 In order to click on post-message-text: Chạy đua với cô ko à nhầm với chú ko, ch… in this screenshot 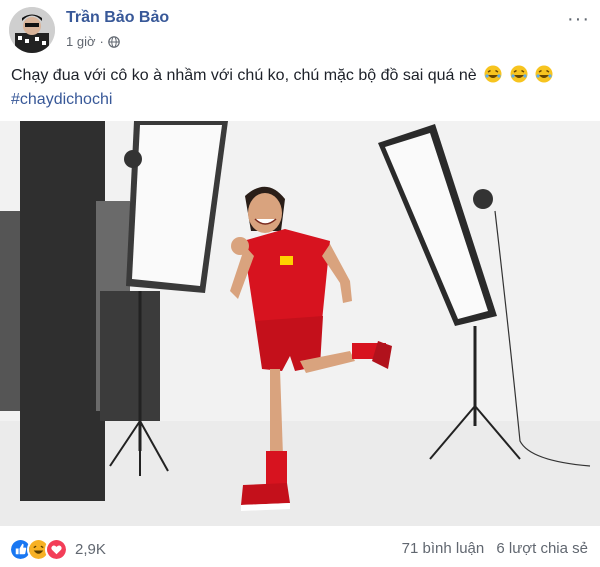, I will do `click(244, 75)`.